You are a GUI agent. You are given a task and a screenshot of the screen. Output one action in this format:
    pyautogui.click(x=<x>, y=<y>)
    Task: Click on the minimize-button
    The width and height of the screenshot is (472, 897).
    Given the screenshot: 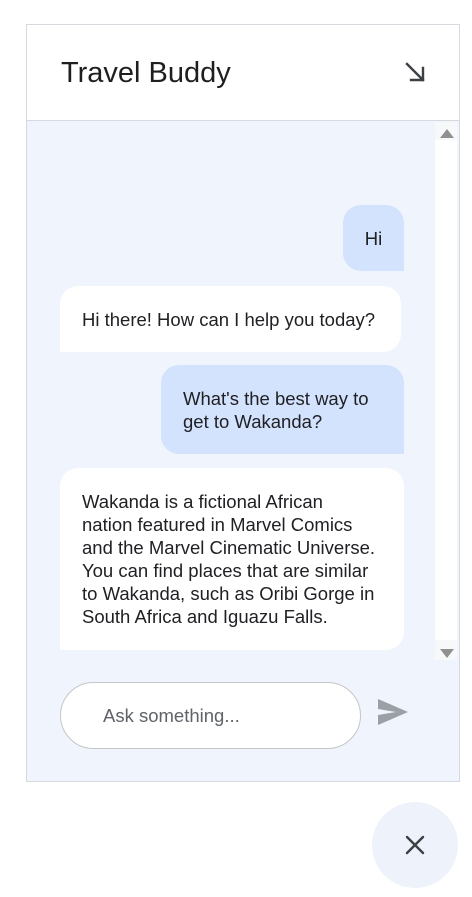 What is the action you would take?
    pyautogui.click(x=415, y=72)
    